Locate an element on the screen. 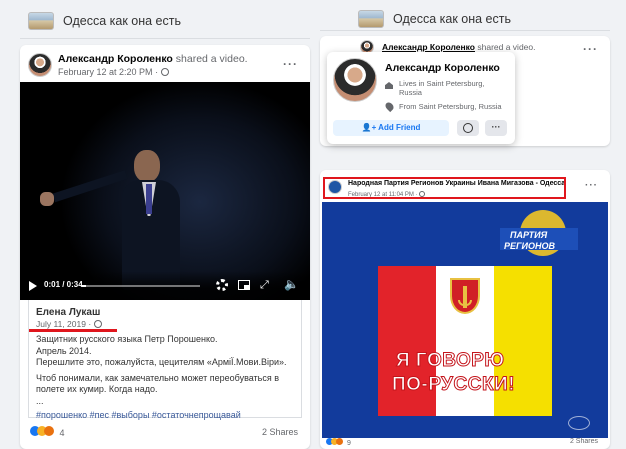 The image size is (626, 449). progress-track is located at coordinates (141, 286).